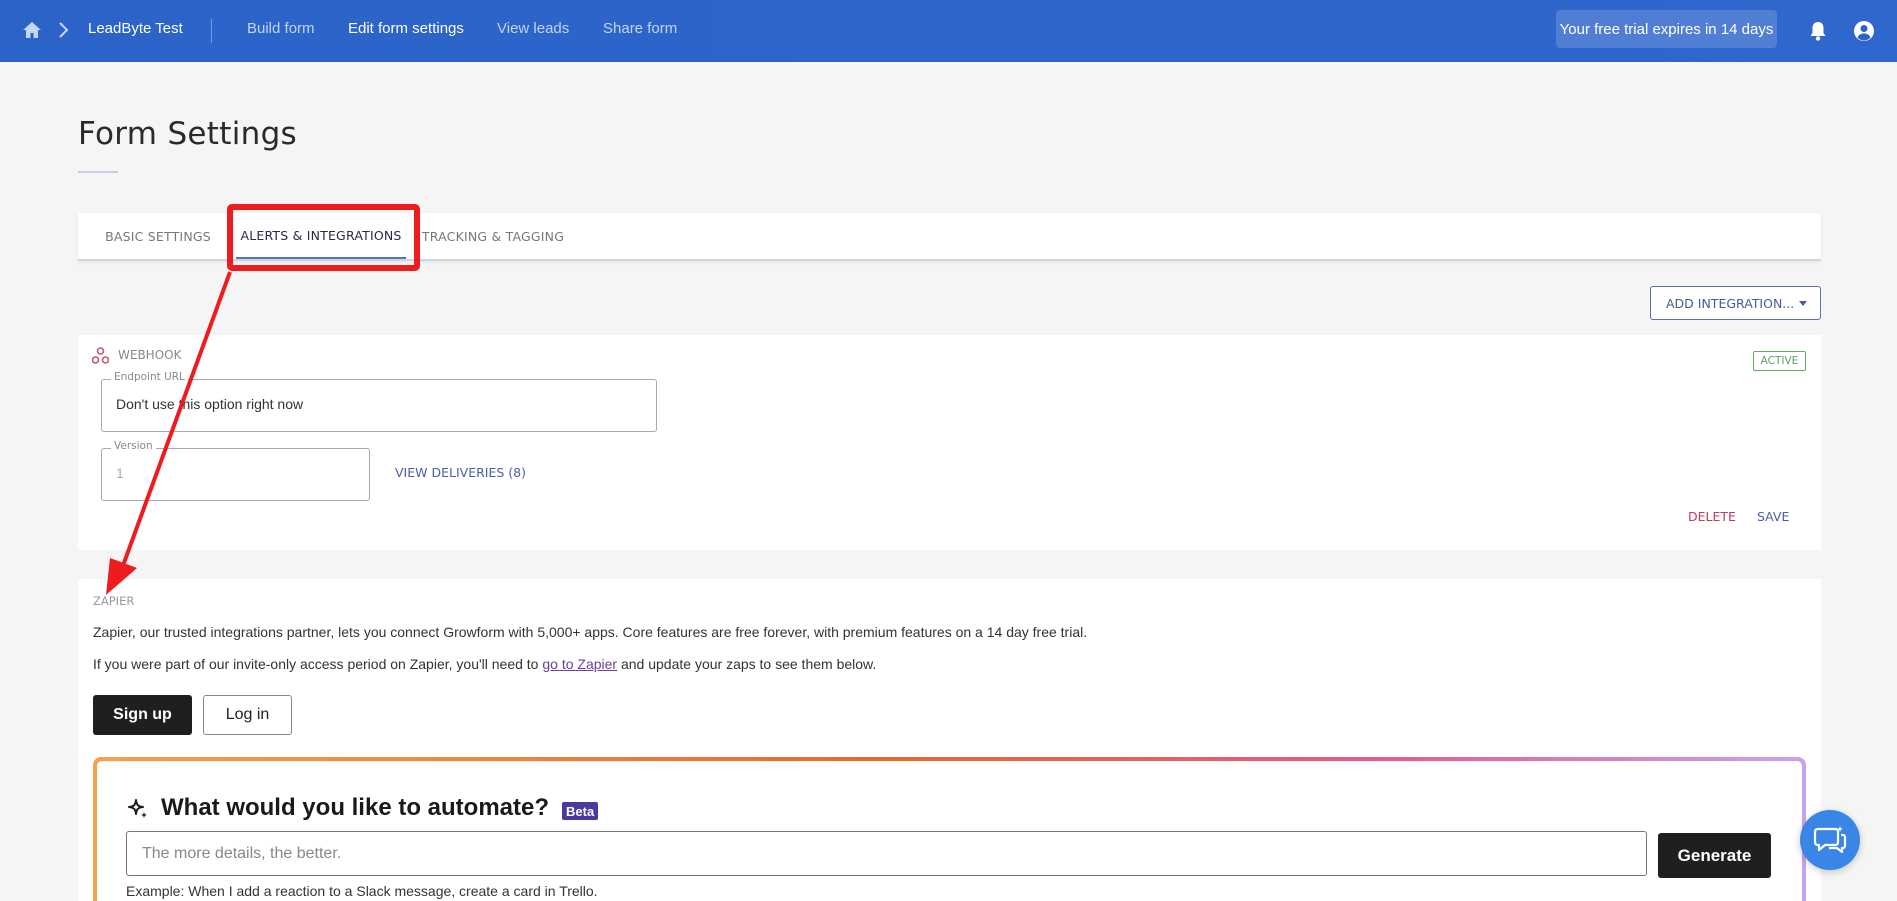 The image size is (1897, 901). Describe the element at coordinates (120, 473) in the screenshot. I see `version-value: 1` at that location.